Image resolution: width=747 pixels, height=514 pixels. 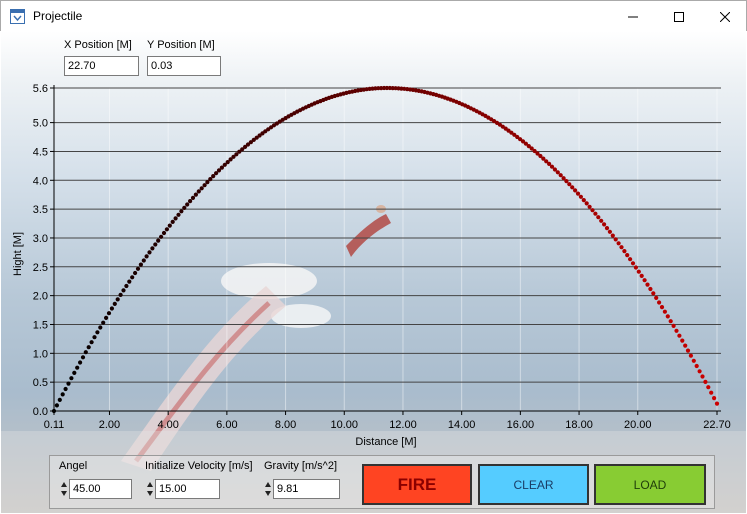 What do you see at coordinates (344, 425) in the screenshot?
I see `x-tick-label: 10.00` at bounding box center [344, 425].